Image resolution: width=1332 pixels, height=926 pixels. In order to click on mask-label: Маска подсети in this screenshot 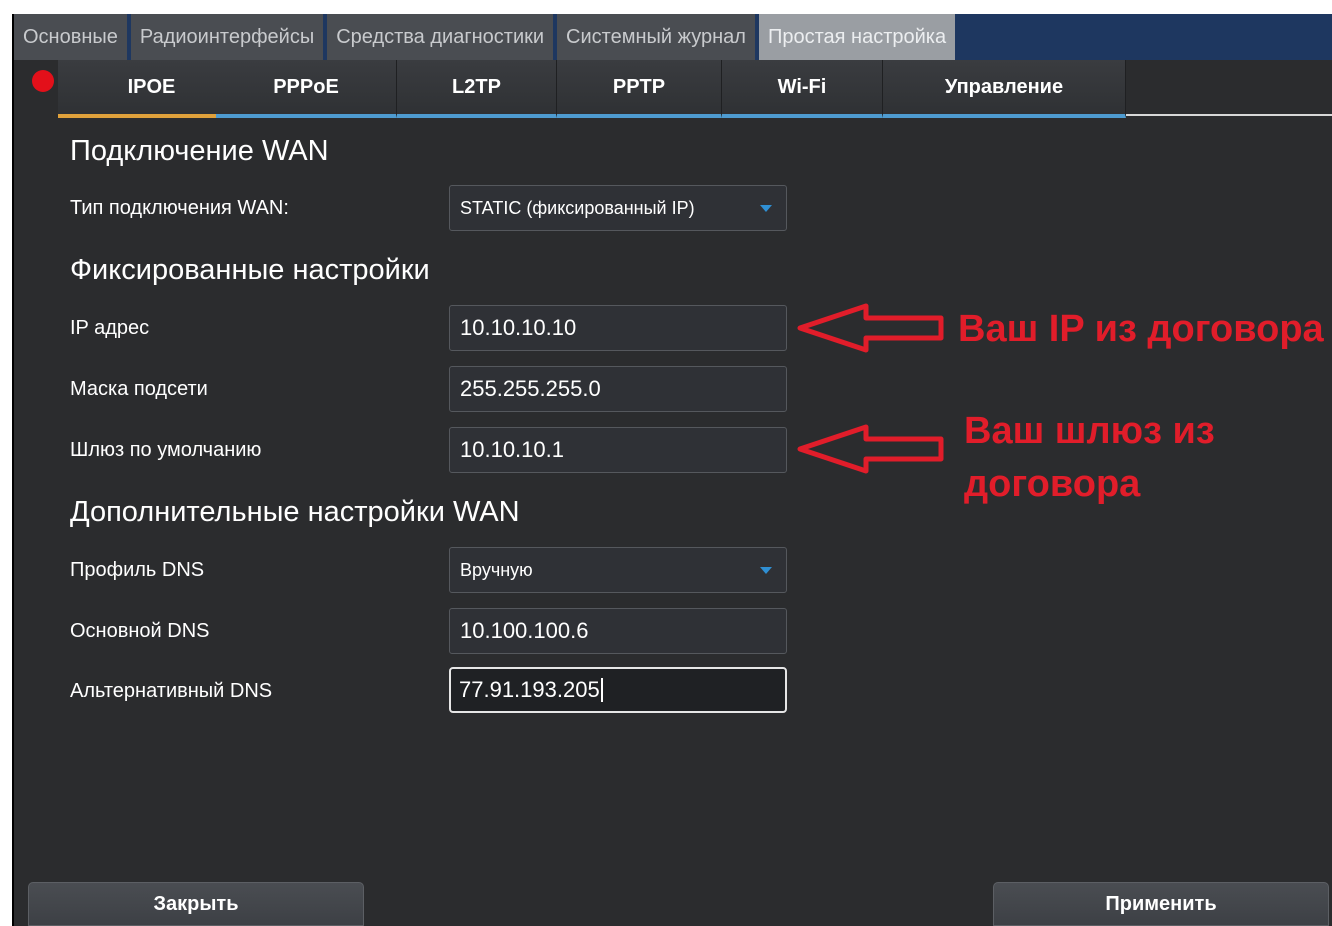, I will do `click(139, 389)`.